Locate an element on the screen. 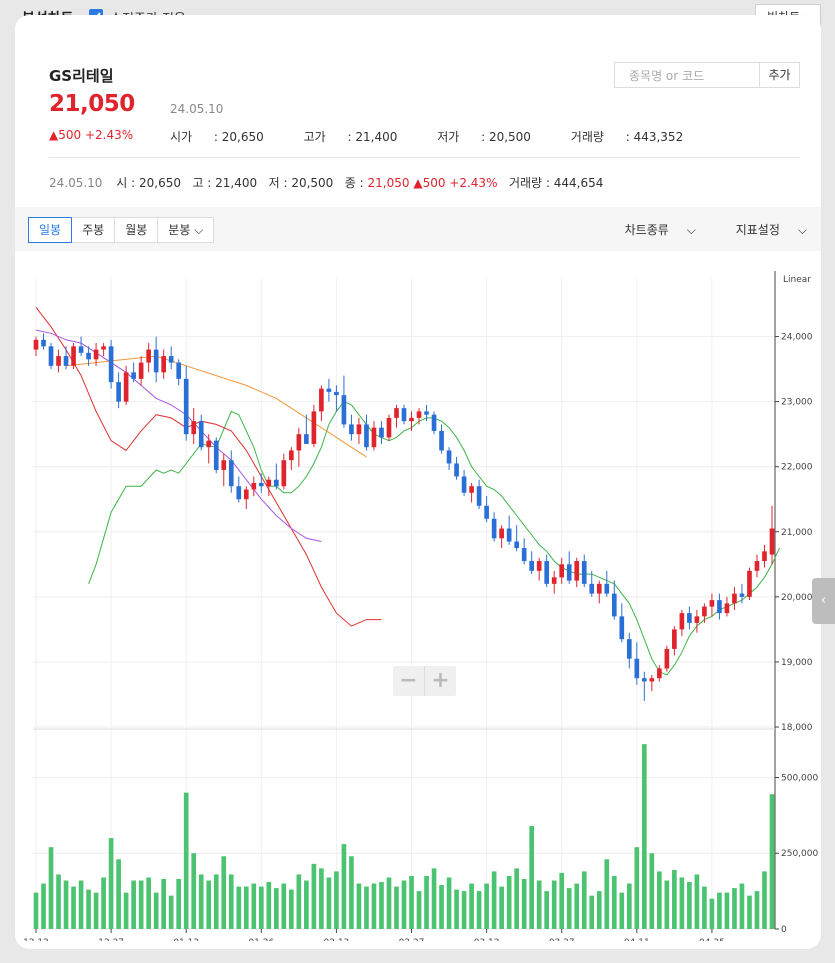 The width and height of the screenshot is (835, 963). open-stat: 시가 : 20,650 is located at coordinates (217, 137).